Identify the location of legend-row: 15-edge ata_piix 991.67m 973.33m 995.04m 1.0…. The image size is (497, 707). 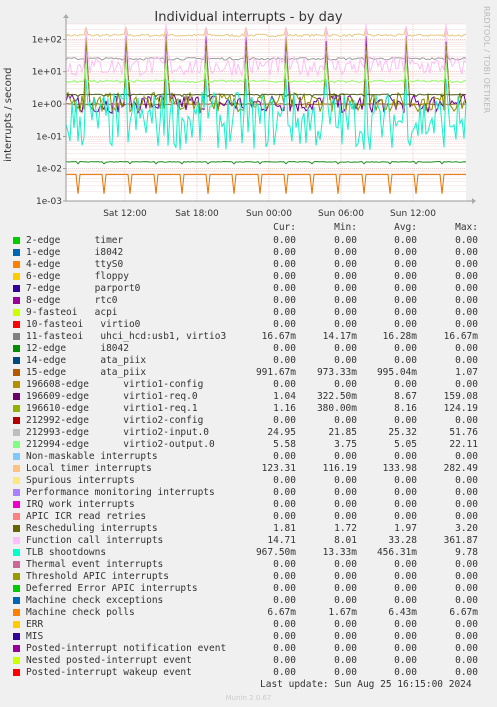
(248, 373).